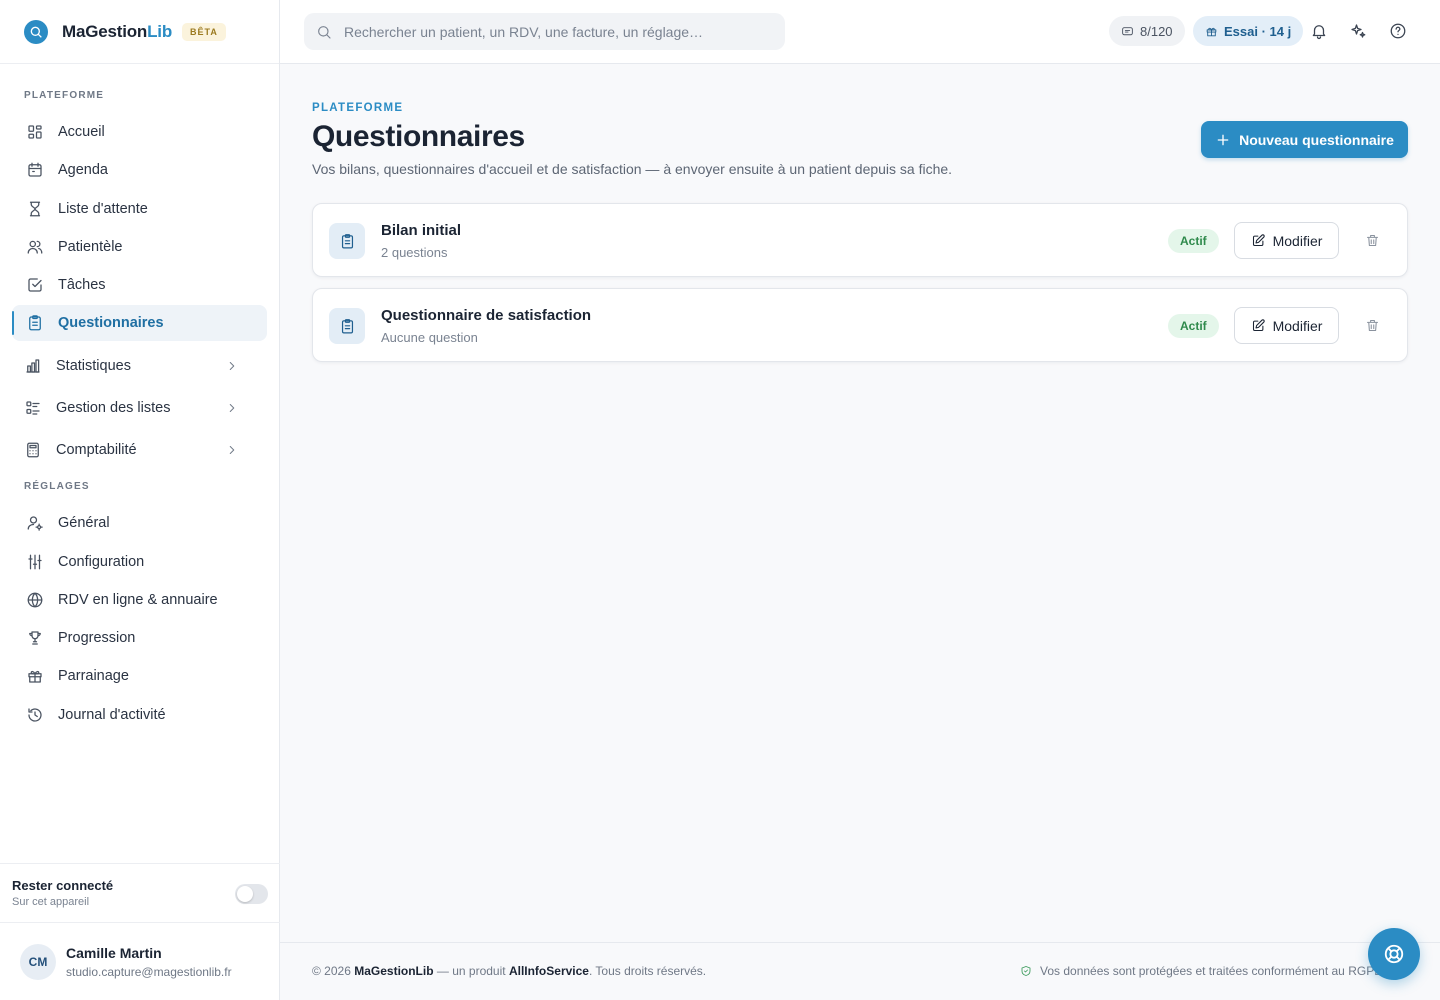 This screenshot has width=1440, height=1000. Describe the element at coordinates (103, 209) in the screenshot. I see `sidebar-item-label: Liste d'attente` at that location.